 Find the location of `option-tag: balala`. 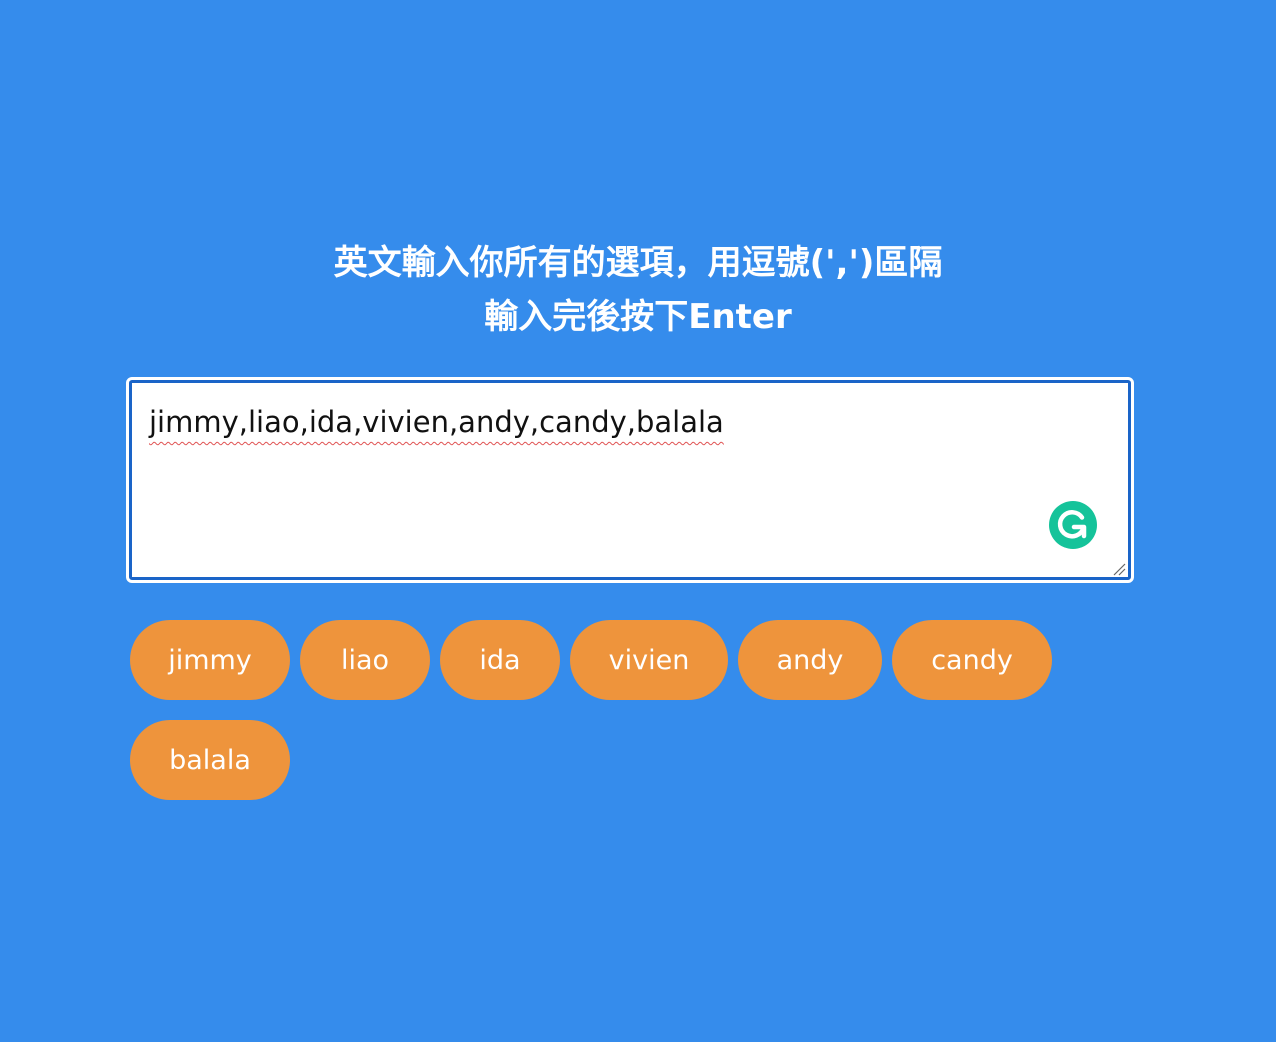

option-tag: balala is located at coordinates (210, 760).